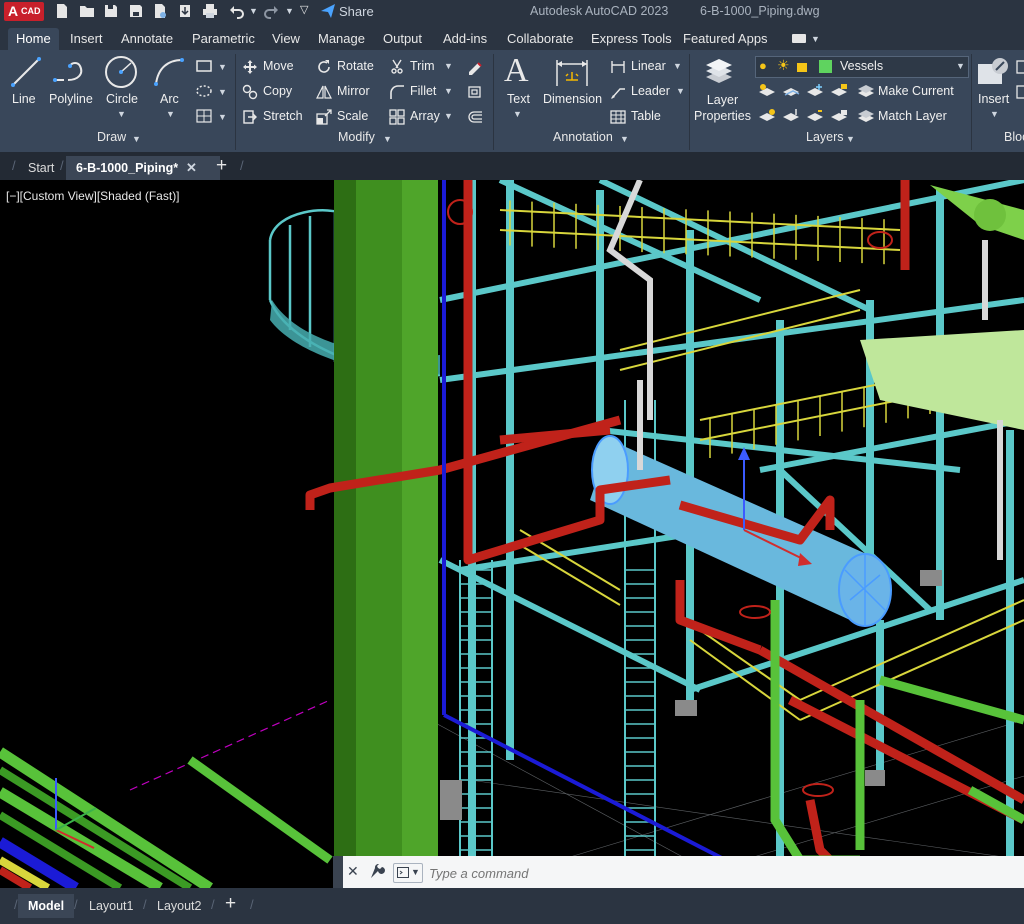  Describe the element at coordinates (204, 66) in the screenshot. I see `rectangle-icon` at that location.